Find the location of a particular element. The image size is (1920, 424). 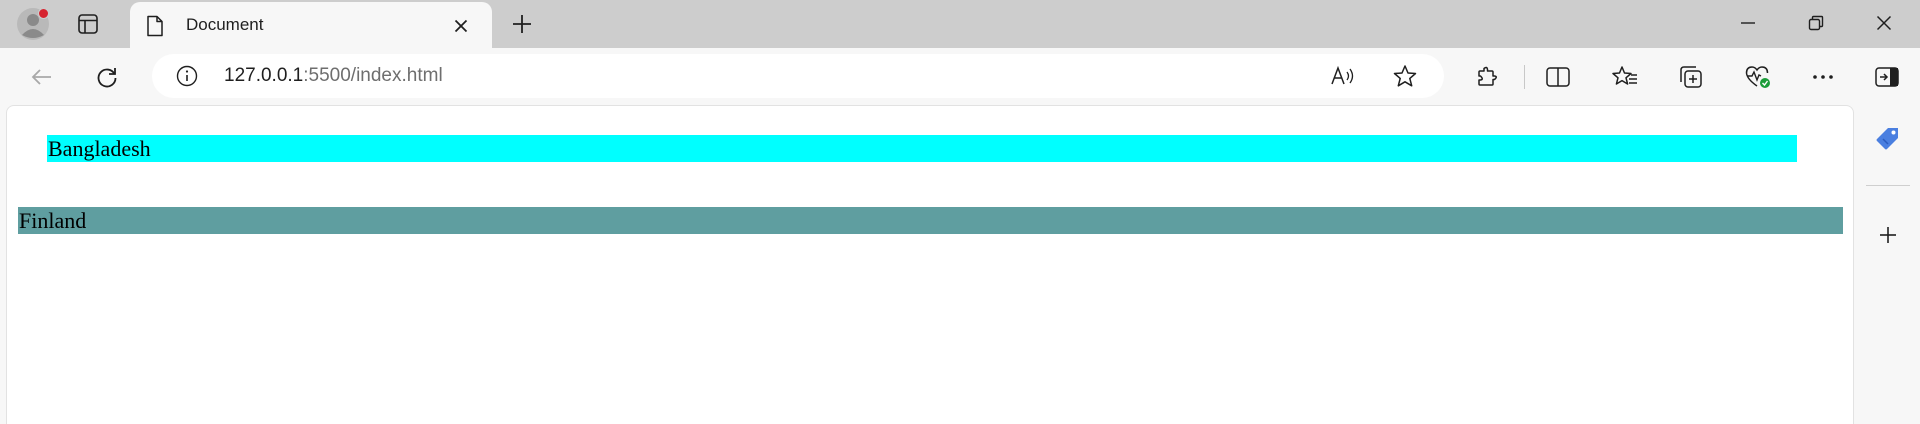

extensions-icon is located at coordinates (1487, 76).